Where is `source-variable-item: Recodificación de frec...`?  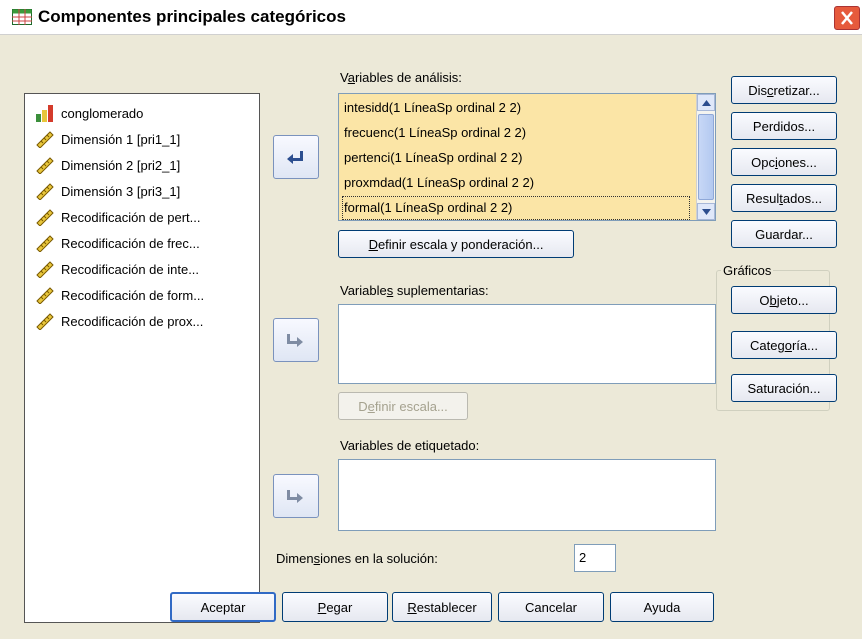
source-variable-item: Recodificación de frec... is located at coordinates (117, 243).